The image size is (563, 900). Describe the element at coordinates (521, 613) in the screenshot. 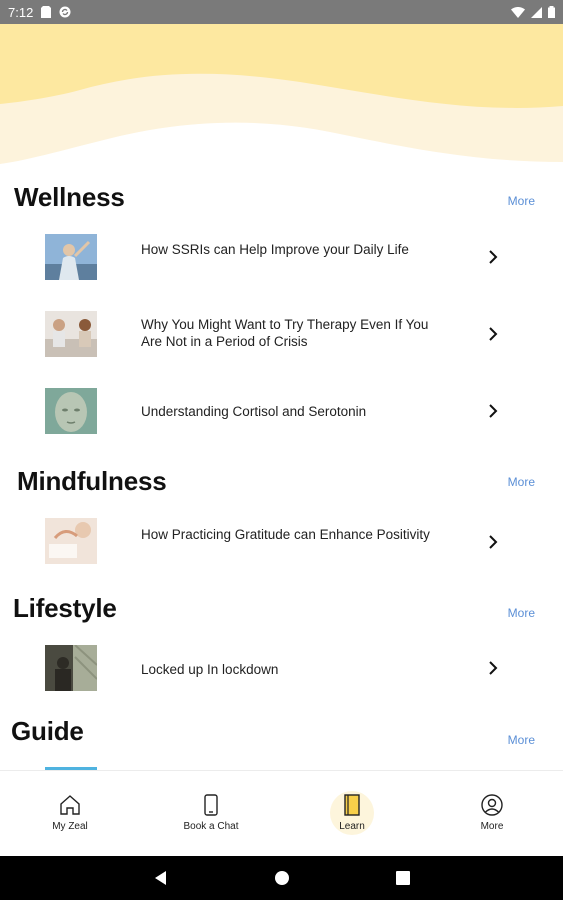

I see `more-link-lifestyle: More` at that location.